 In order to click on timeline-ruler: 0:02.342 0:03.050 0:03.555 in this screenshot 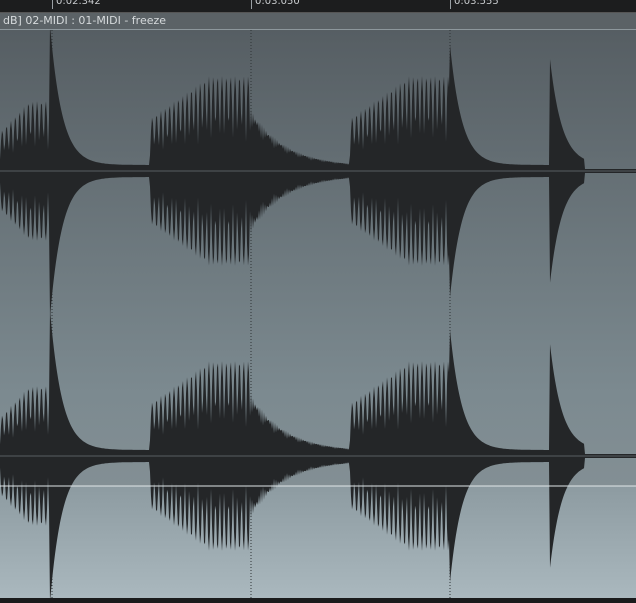, I will do `click(318, 6)`.